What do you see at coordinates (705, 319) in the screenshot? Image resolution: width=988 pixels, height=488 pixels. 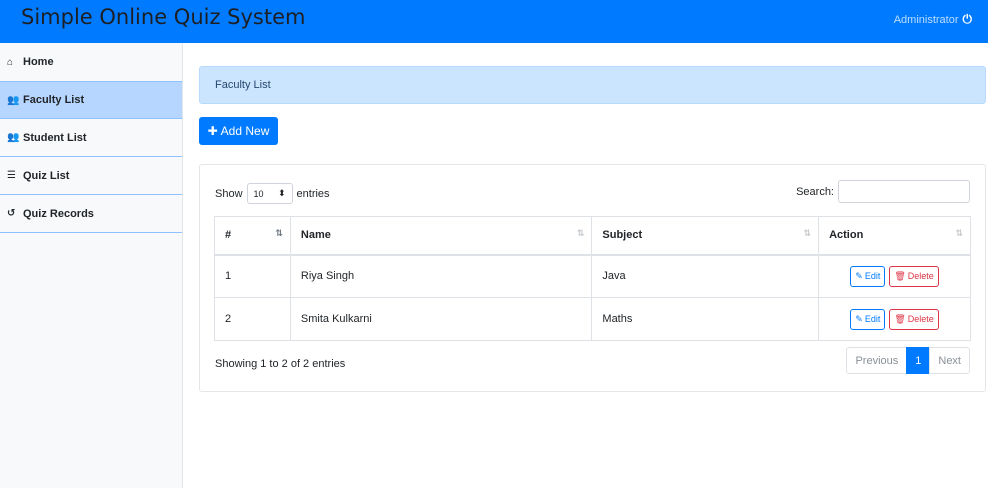 I see `row-subject: Maths` at bounding box center [705, 319].